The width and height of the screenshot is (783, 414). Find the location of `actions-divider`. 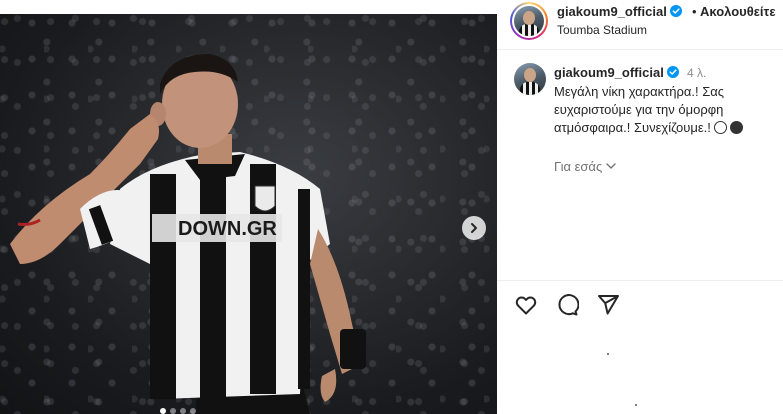

actions-divider is located at coordinates (640, 280).